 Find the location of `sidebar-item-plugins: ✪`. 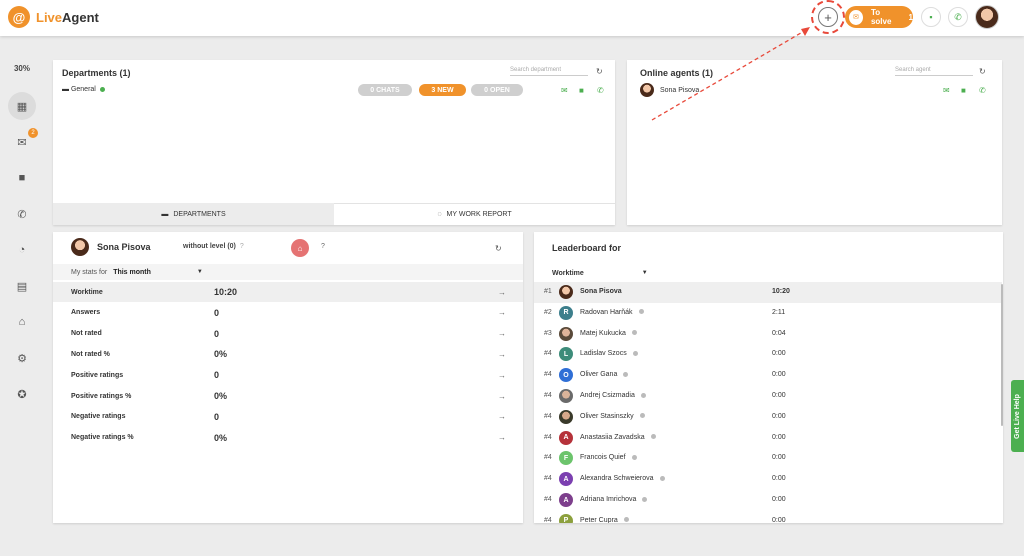

sidebar-item-plugins: ✪ is located at coordinates (22, 394).